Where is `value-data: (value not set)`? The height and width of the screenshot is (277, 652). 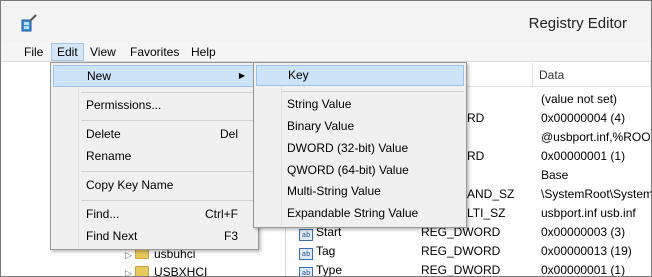 value-data: (value not set) is located at coordinates (579, 99).